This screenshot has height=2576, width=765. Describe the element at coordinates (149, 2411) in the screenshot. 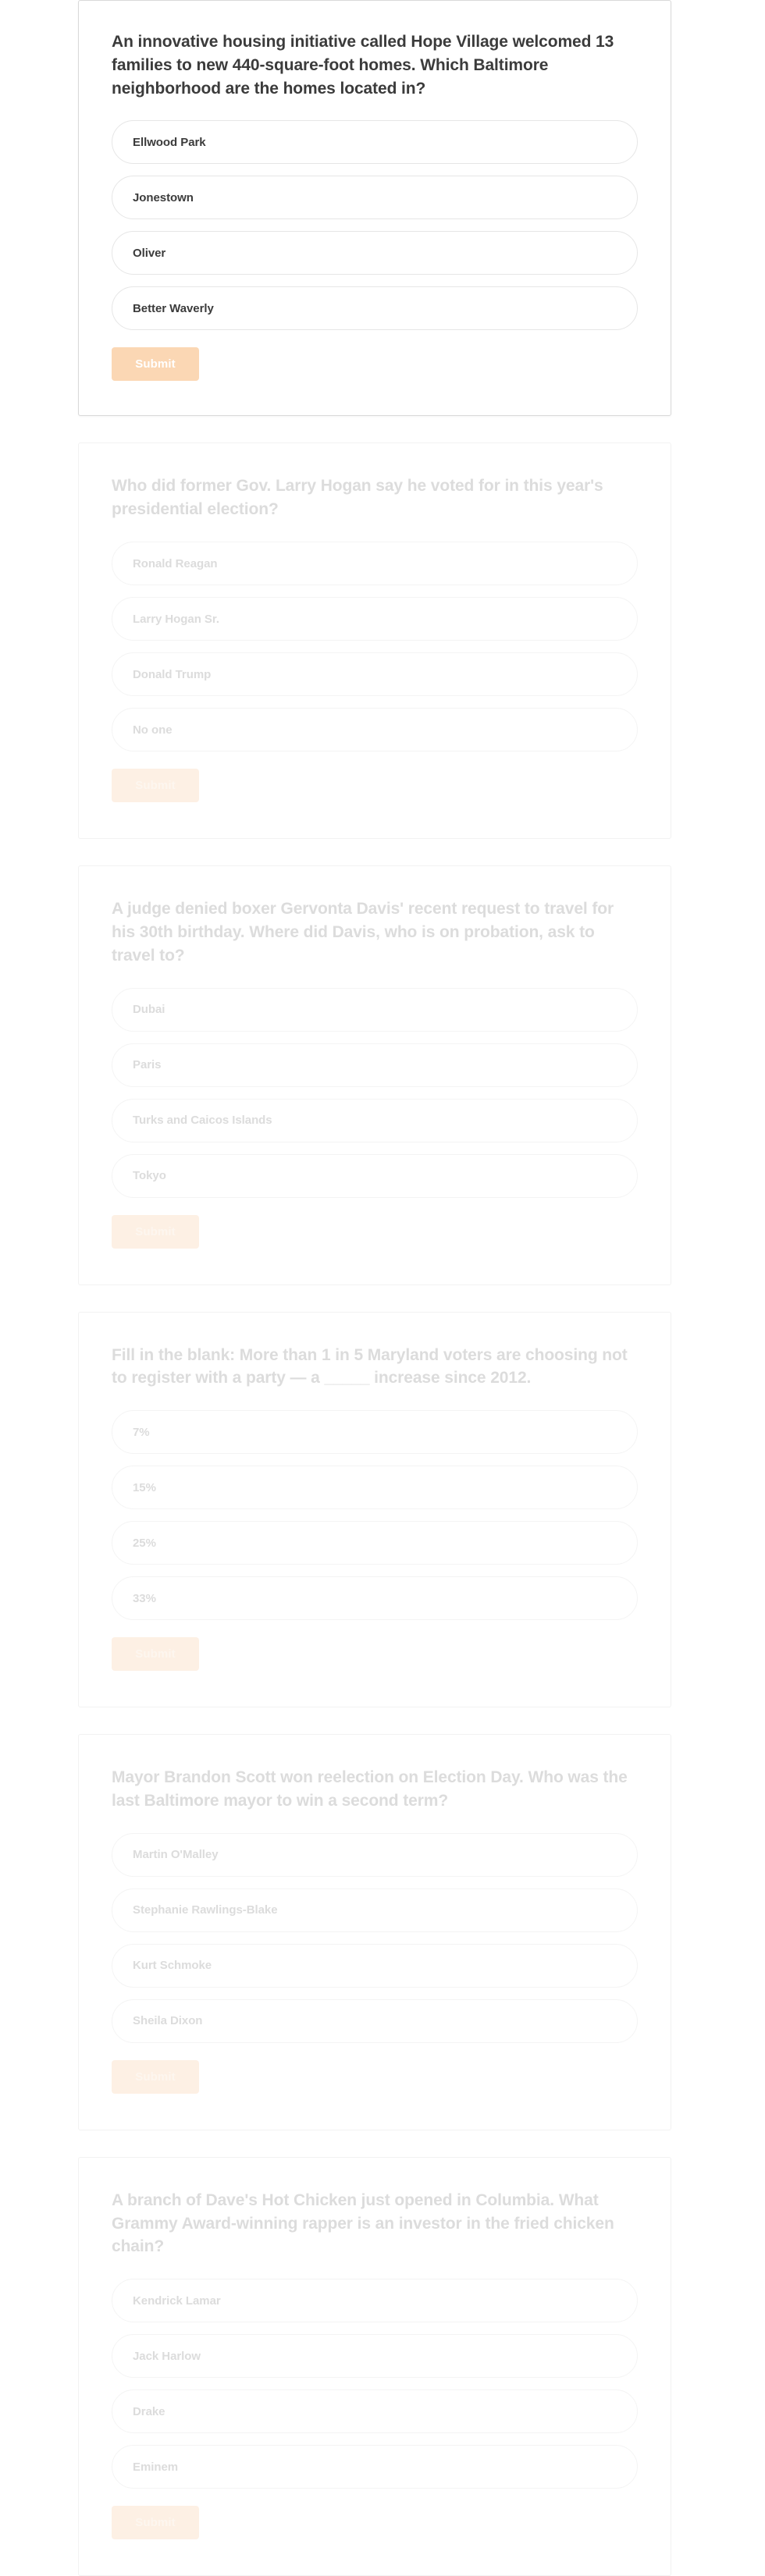

I see `option-label: Drake` at that location.